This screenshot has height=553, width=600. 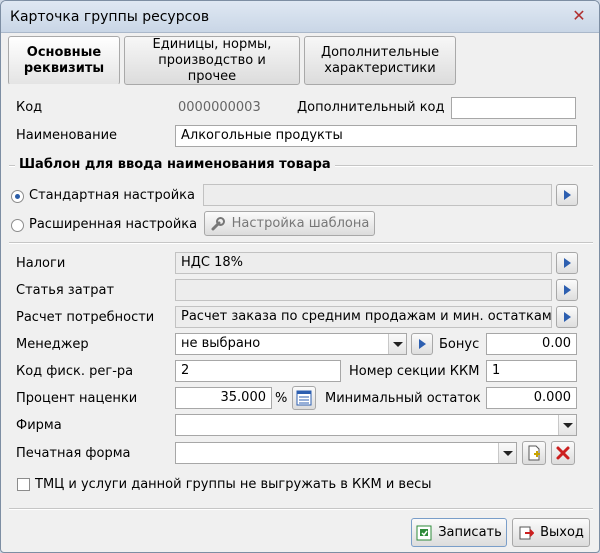 I want to click on cost-item-select-icon, so click(x=567, y=290).